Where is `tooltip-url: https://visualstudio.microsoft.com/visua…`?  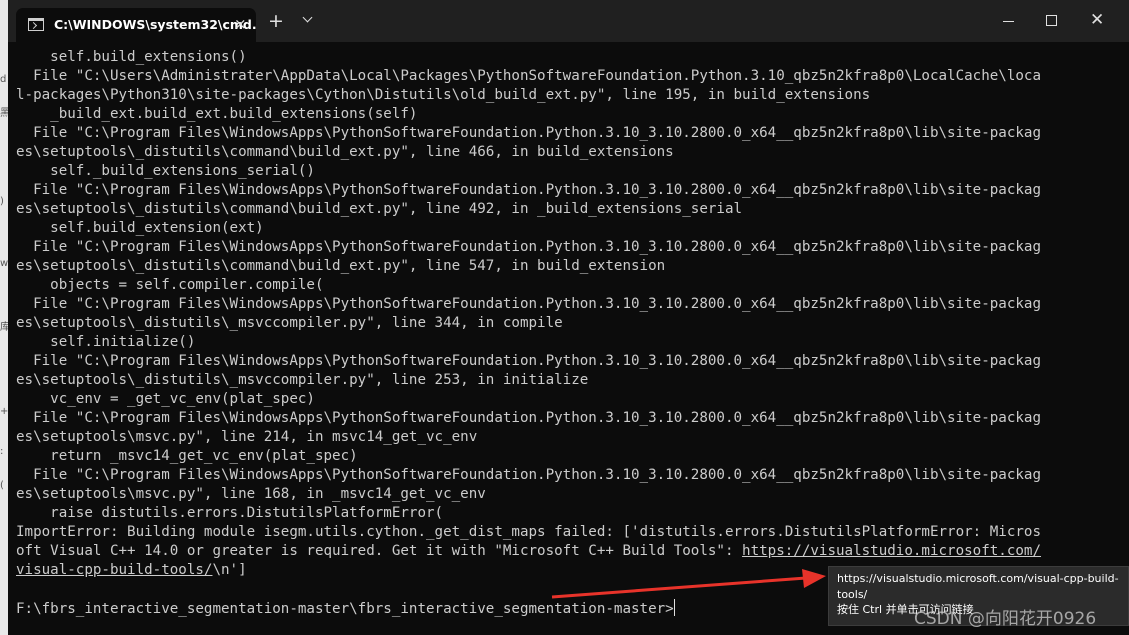 tooltip-url: https://visualstudio.microsoft.com/visua… is located at coordinates (978, 578).